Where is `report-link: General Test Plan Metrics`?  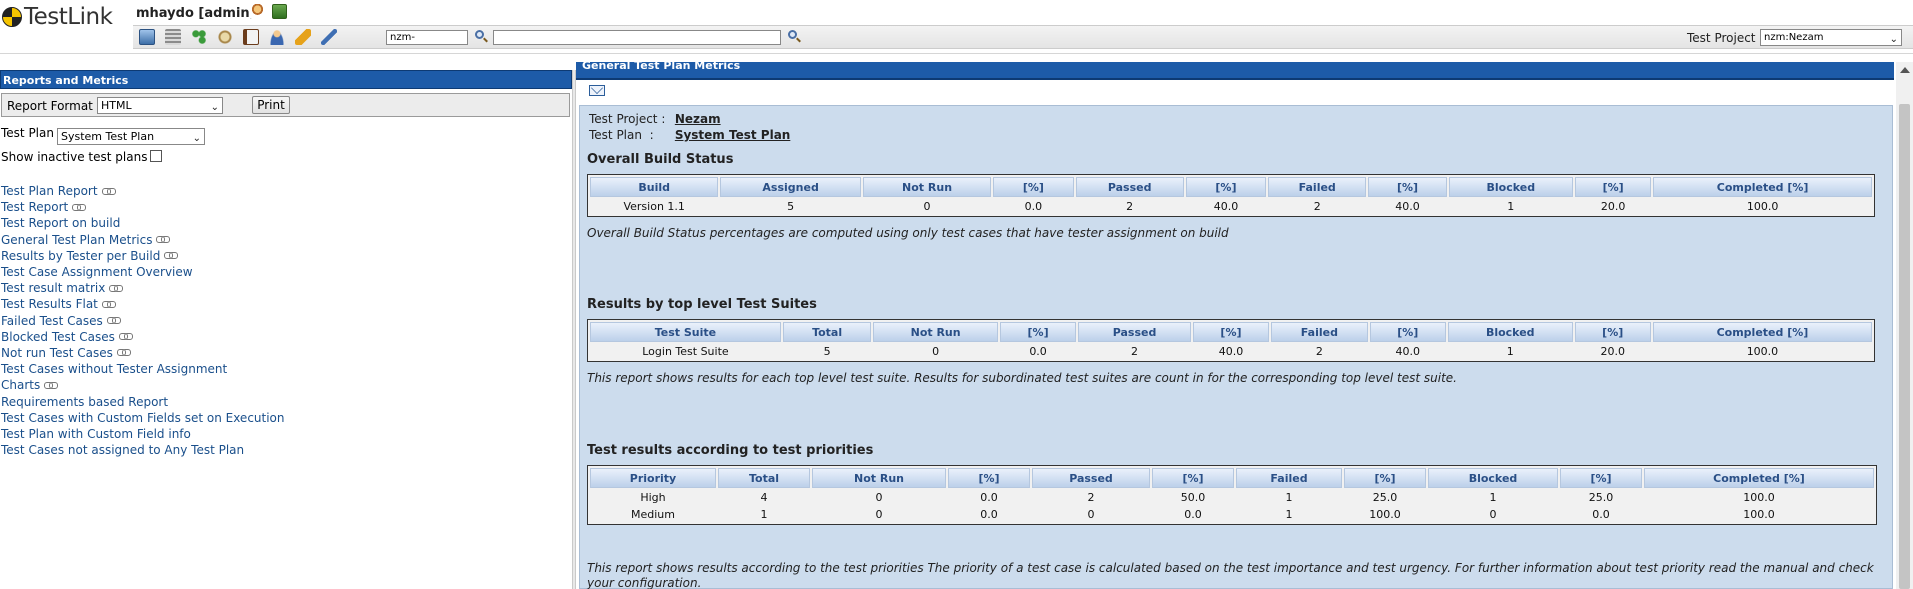
report-link: General Test Plan Metrics is located at coordinates (143, 240).